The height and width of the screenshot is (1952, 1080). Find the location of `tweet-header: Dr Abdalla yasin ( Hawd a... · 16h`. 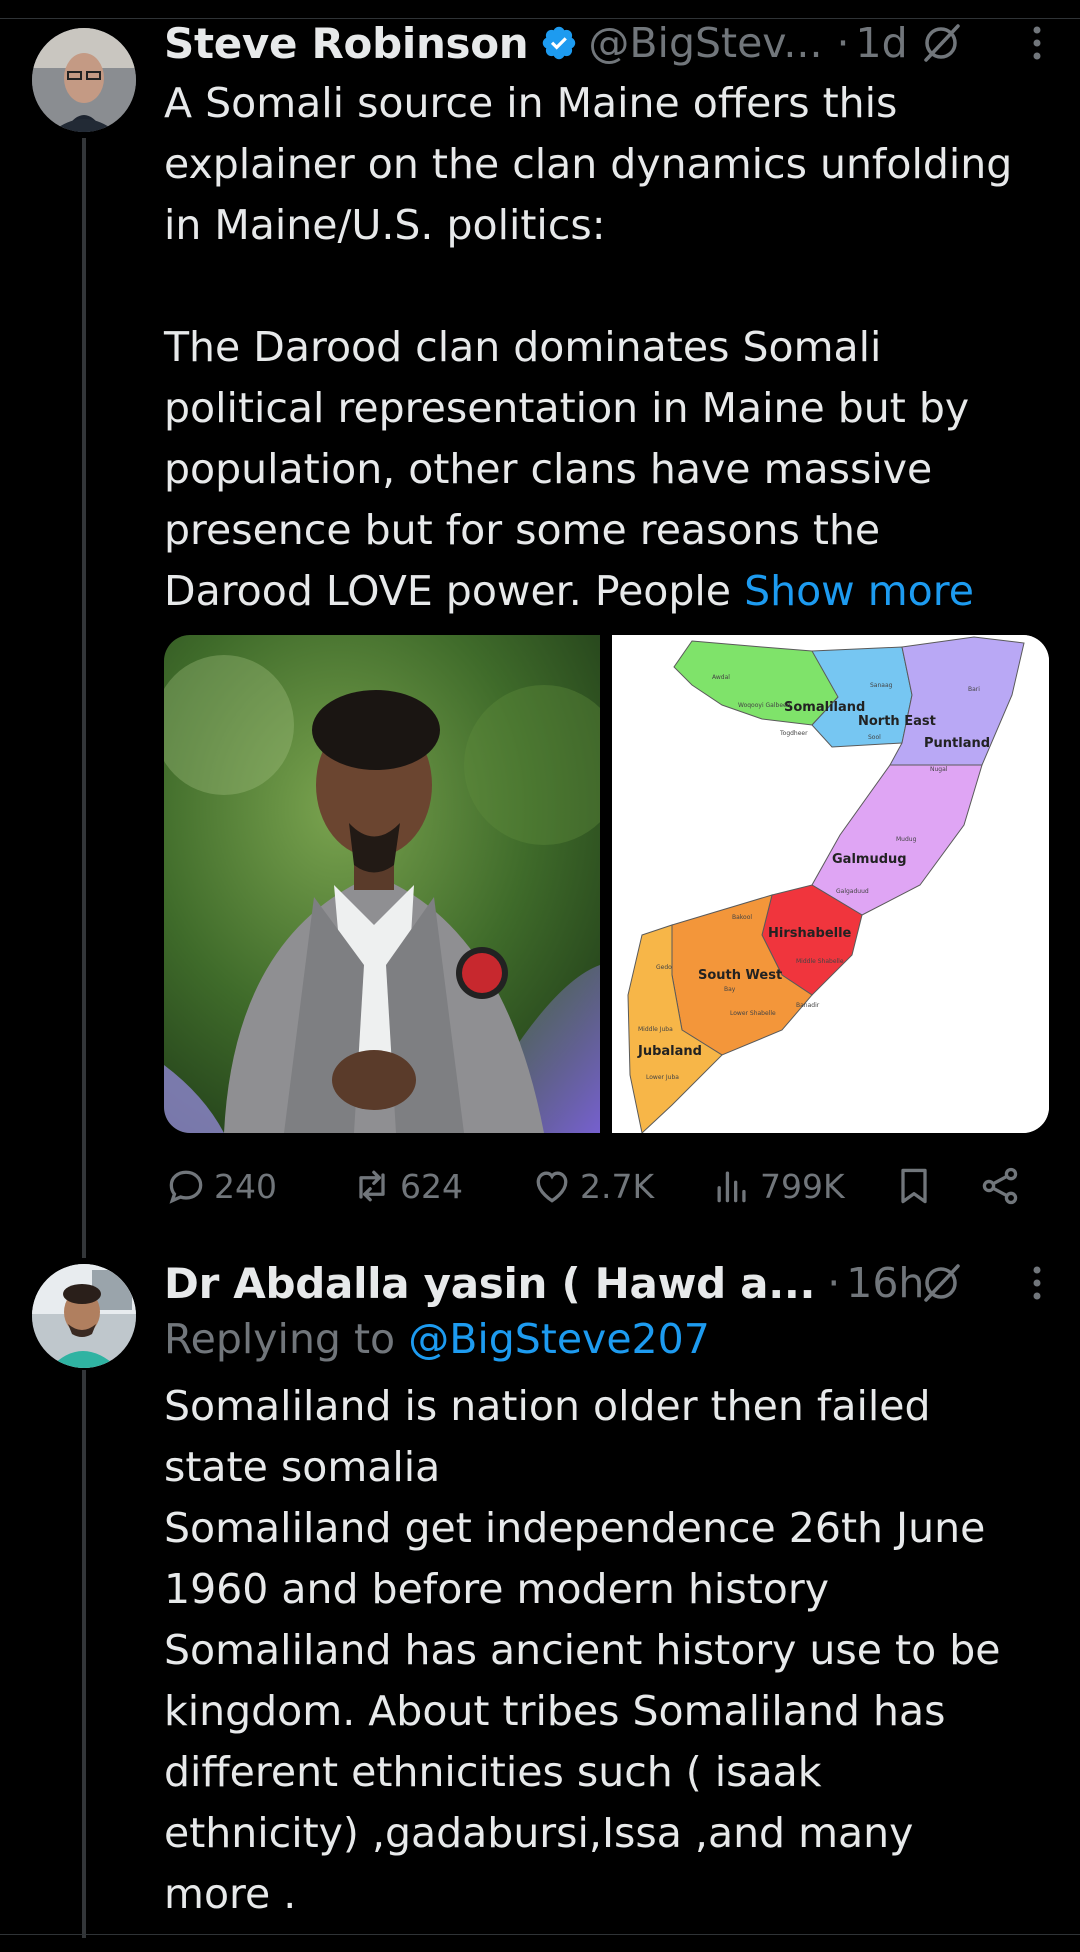

tweet-header: Dr Abdalla yasin ( Hawd a... · 16h is located at coordinates (604, 1283).